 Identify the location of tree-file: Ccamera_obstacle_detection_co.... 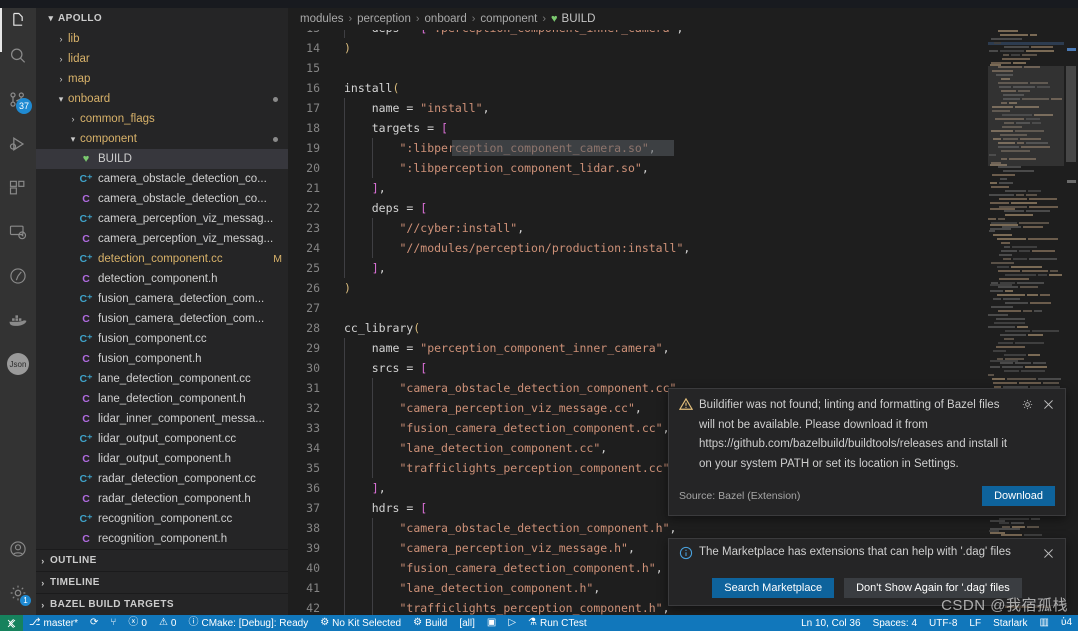
(162, 199).